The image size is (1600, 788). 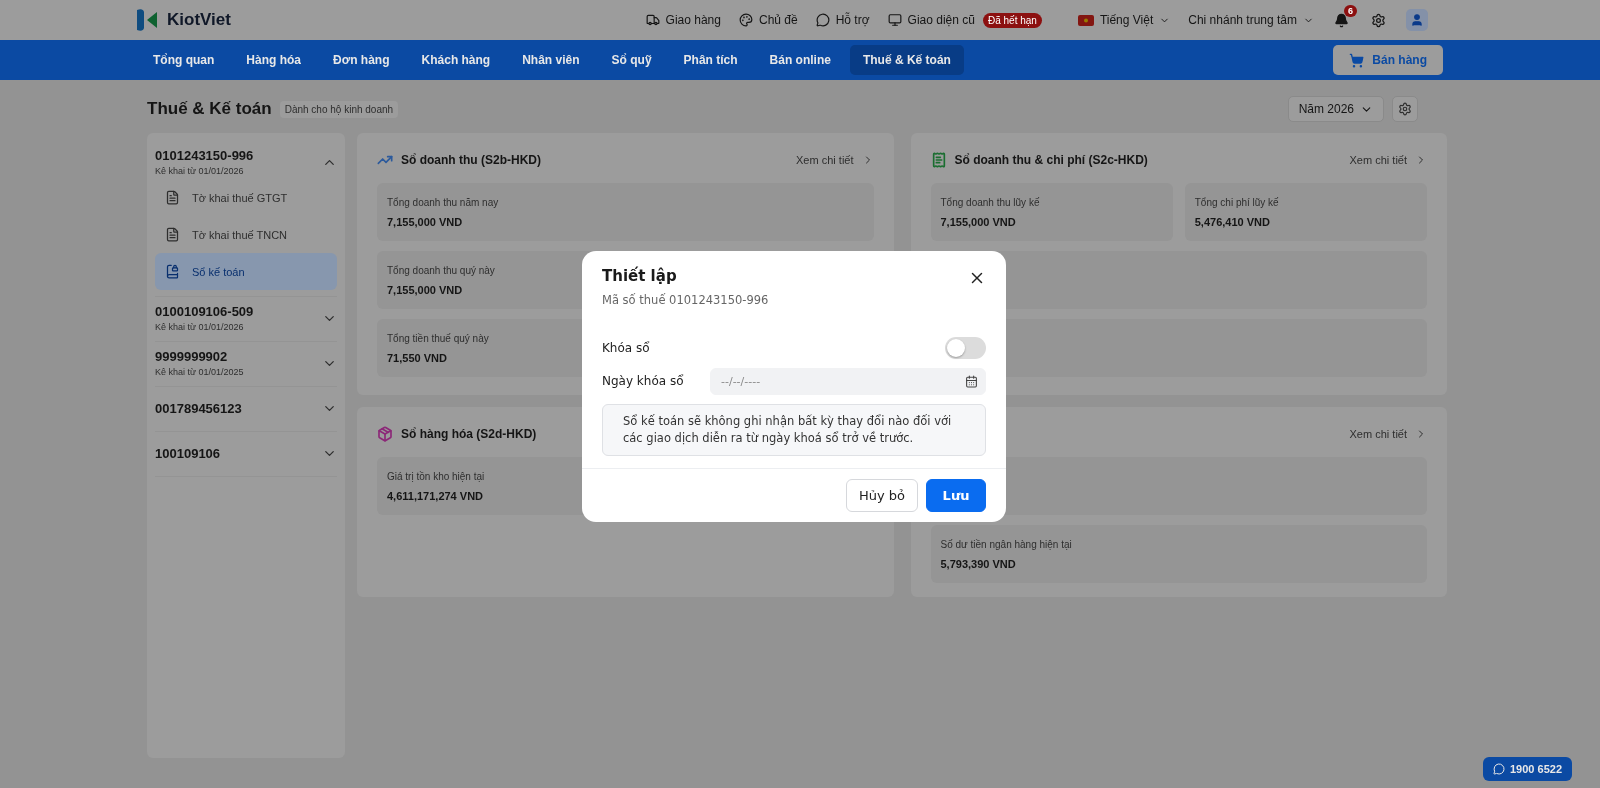 I want to click on card-title: Sổ doanh thu & chi phí (S2c-HKD), so click(x=1051, y=160).